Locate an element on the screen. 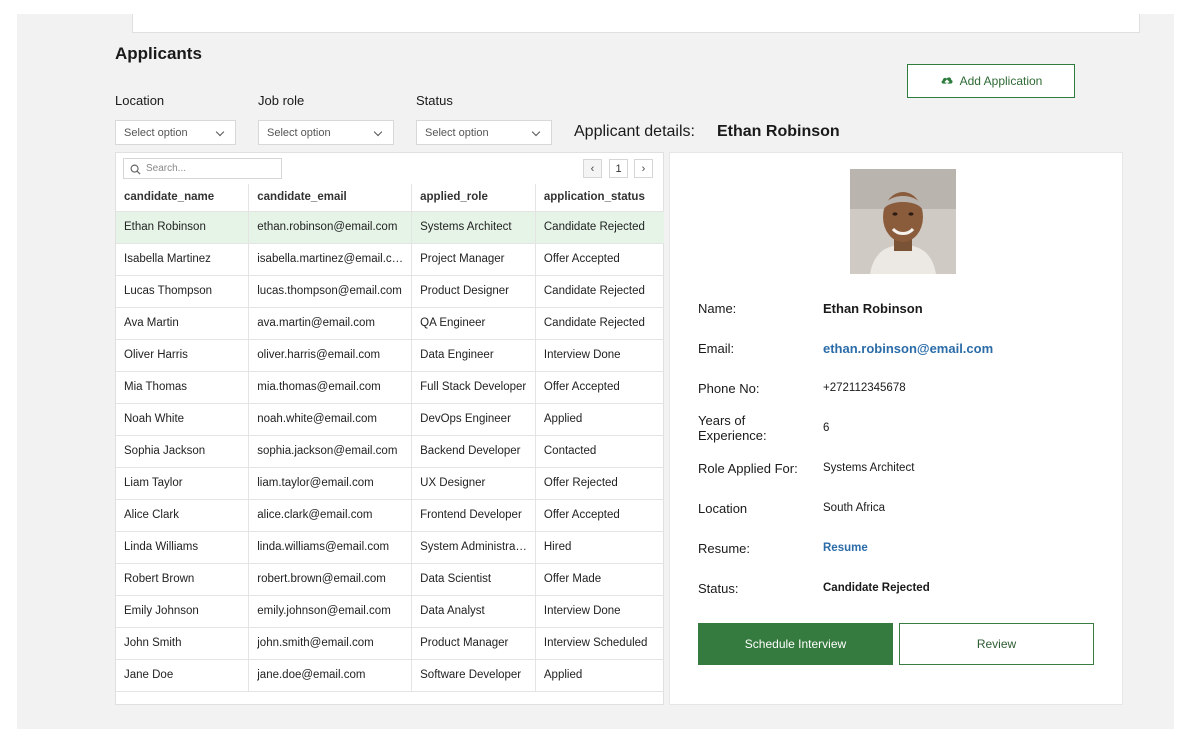 This screenshot has width=1185, height=739. table-cell-application-status: Offer Rejected is located at coordinates (599, 483).